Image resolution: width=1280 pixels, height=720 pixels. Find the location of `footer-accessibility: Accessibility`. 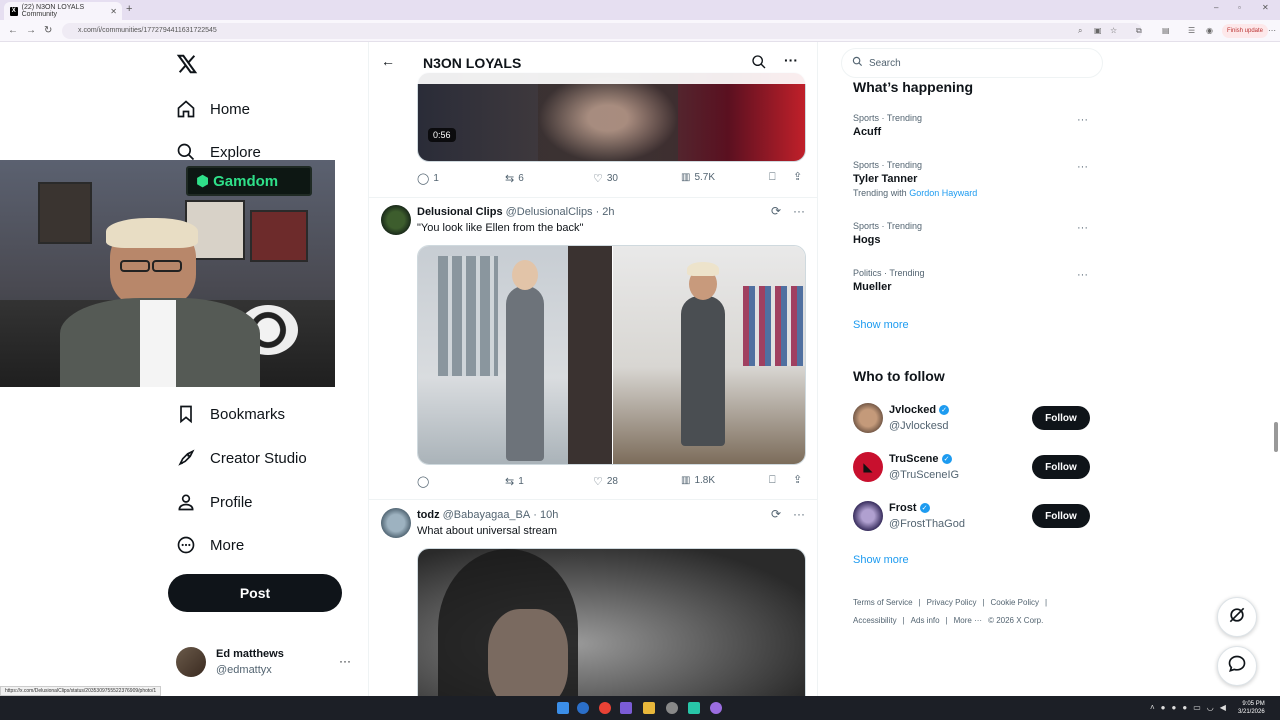

footer-accessibility: Accessibility is located at coordinates (875, 621).